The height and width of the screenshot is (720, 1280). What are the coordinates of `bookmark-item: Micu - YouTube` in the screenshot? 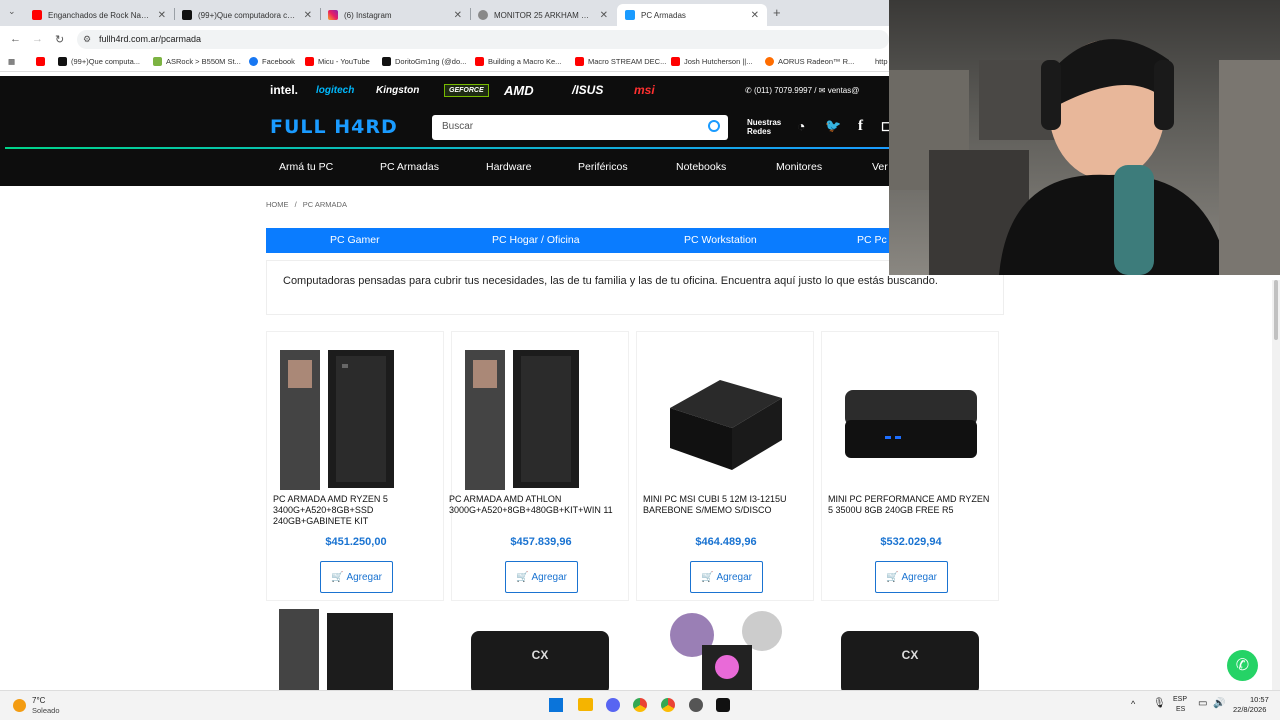 It's located at (337, 61).